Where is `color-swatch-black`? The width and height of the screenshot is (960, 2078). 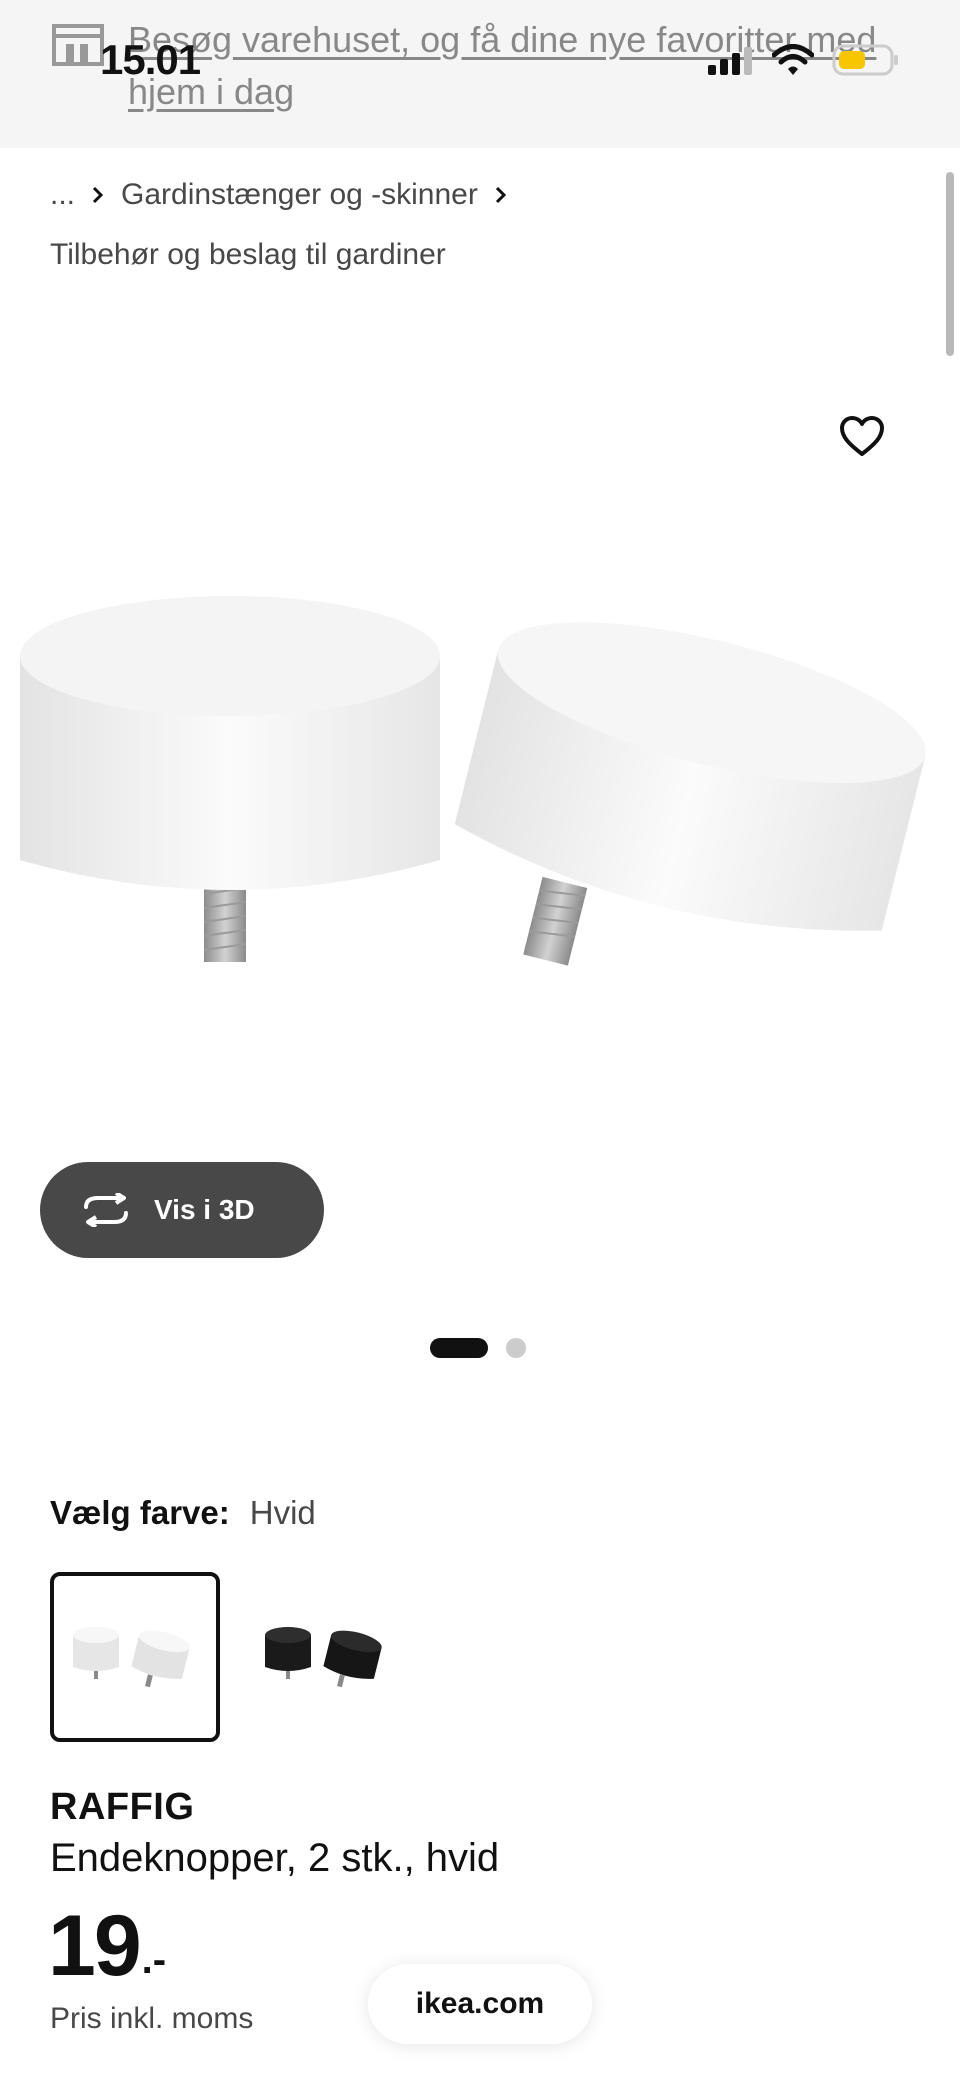 color-swatch-black is located at coordinates (327, 1657).